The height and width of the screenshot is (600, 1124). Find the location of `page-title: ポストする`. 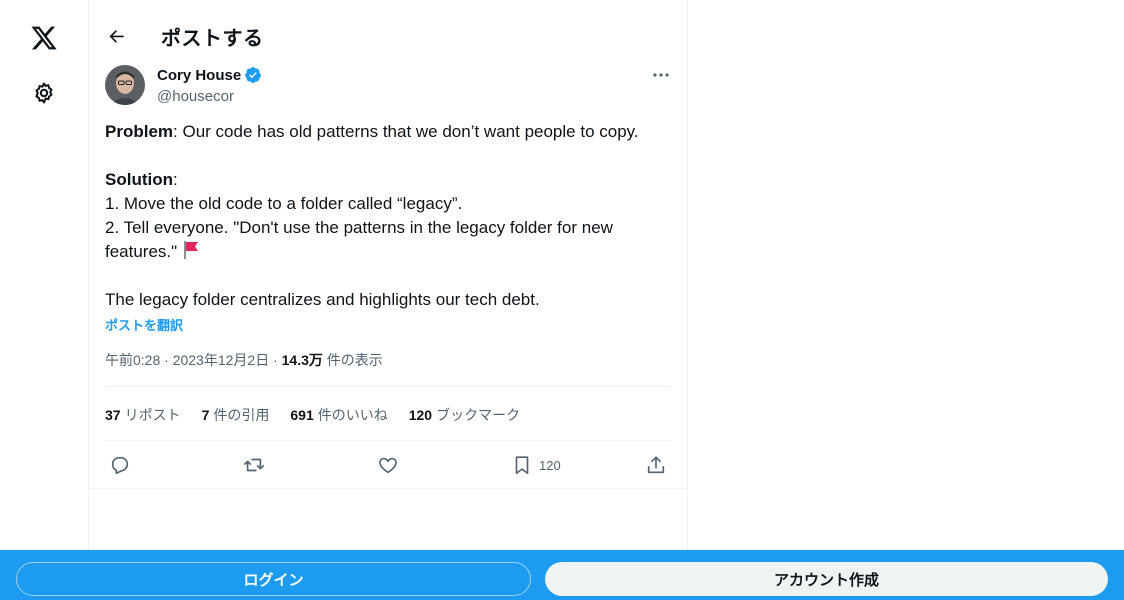

page-title: ポストする is located at coordinates (212, 39).